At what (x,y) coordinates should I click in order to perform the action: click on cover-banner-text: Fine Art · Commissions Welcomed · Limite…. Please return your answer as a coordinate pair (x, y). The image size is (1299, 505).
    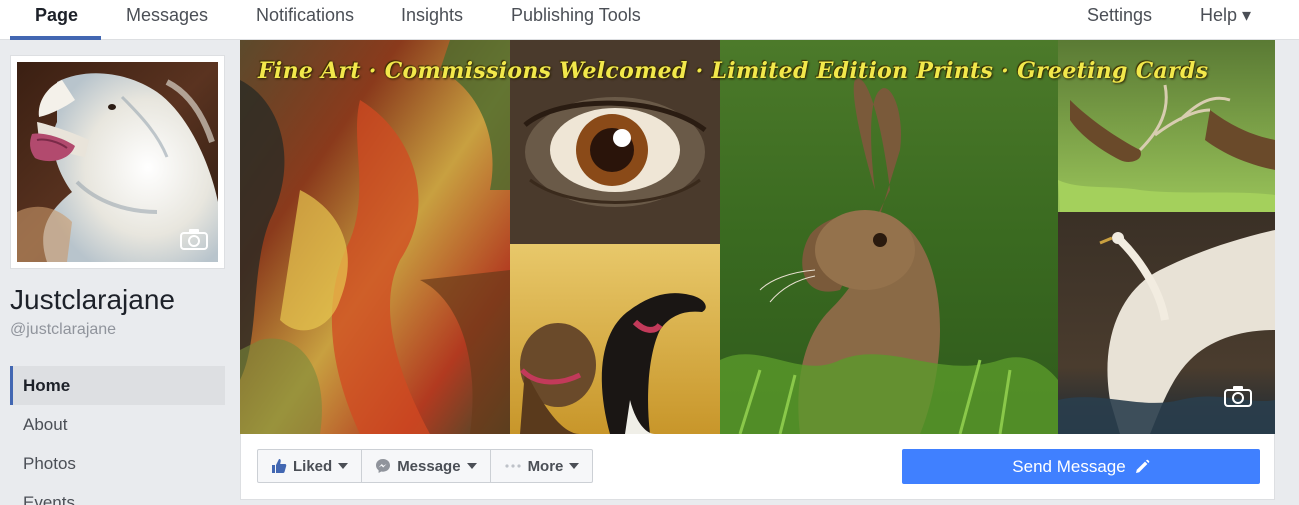
    Looking at the image, I should click on (733, 71).